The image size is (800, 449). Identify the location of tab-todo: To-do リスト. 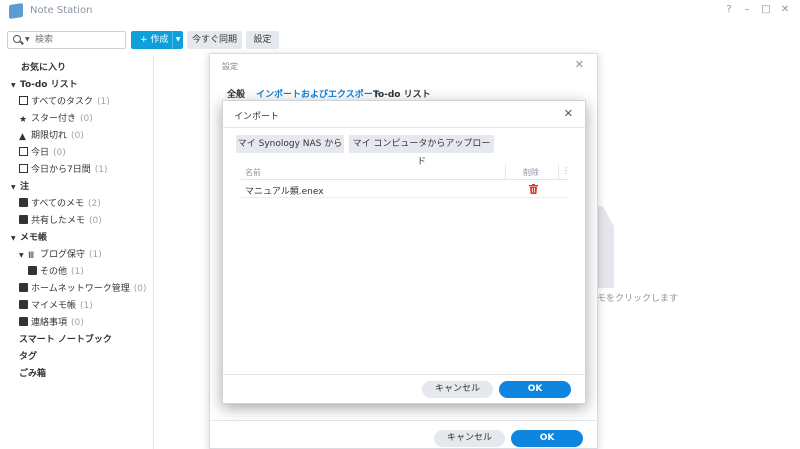
(402, 93).